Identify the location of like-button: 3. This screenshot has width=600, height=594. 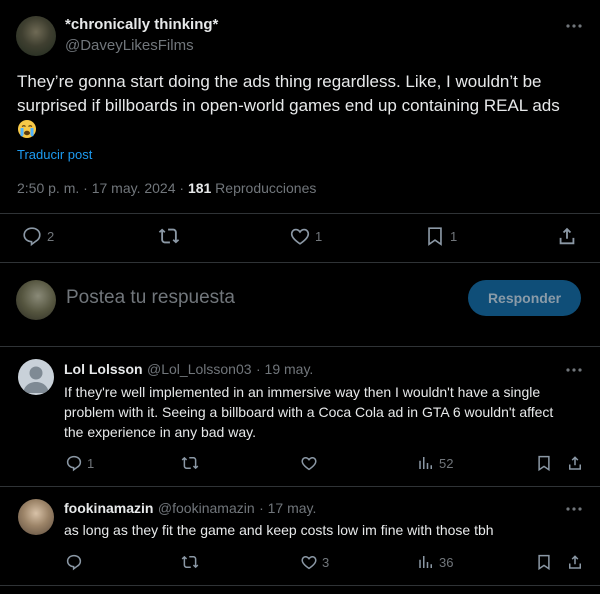
(314, 562).